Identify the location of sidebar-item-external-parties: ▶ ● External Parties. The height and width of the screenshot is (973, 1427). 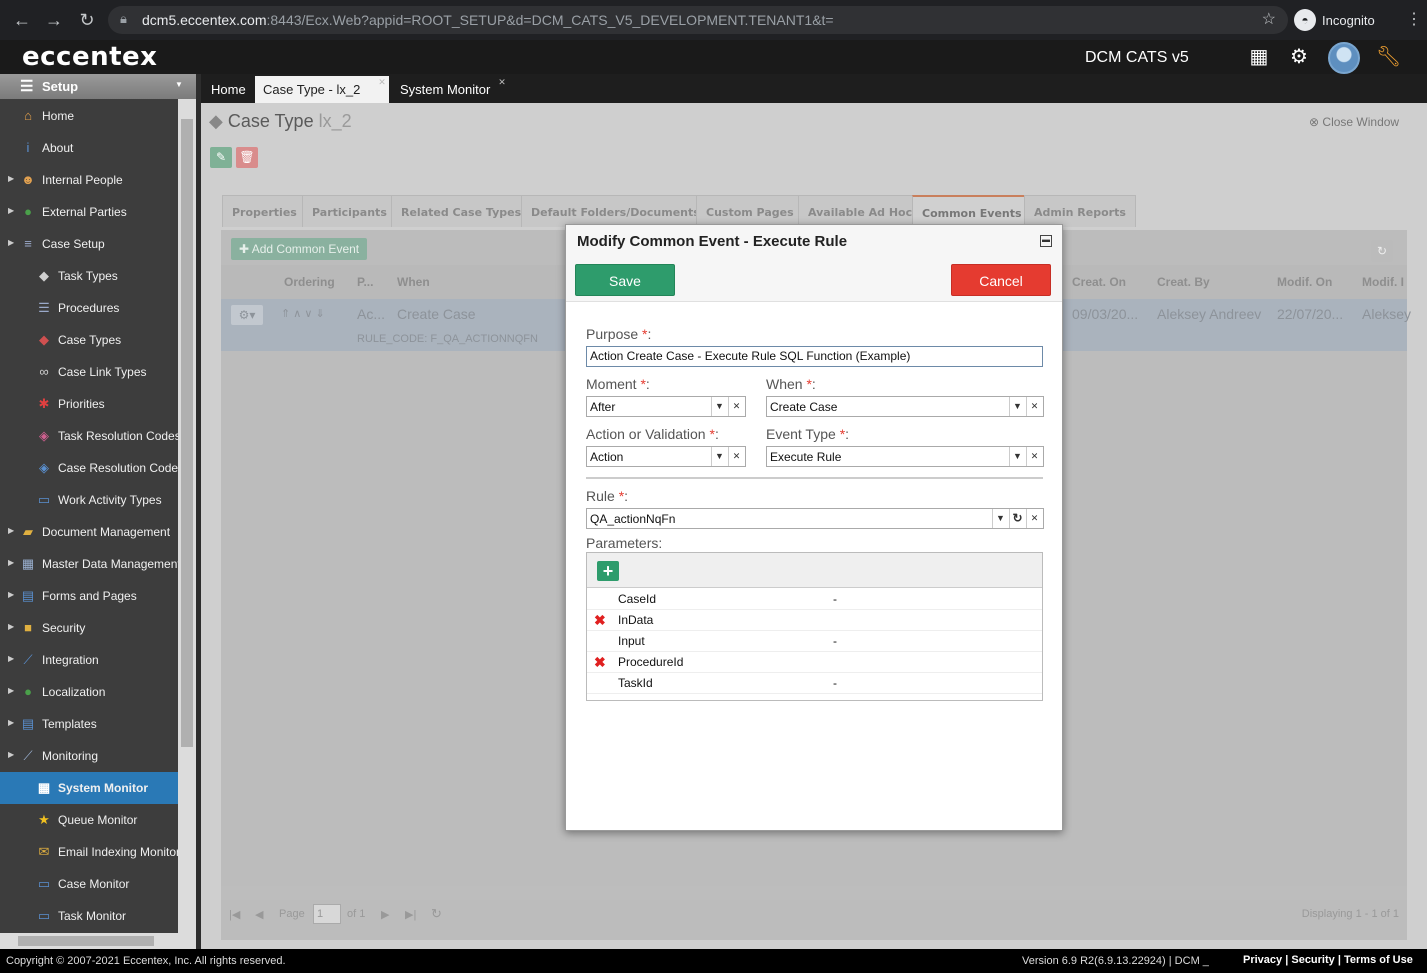
(89, 212).